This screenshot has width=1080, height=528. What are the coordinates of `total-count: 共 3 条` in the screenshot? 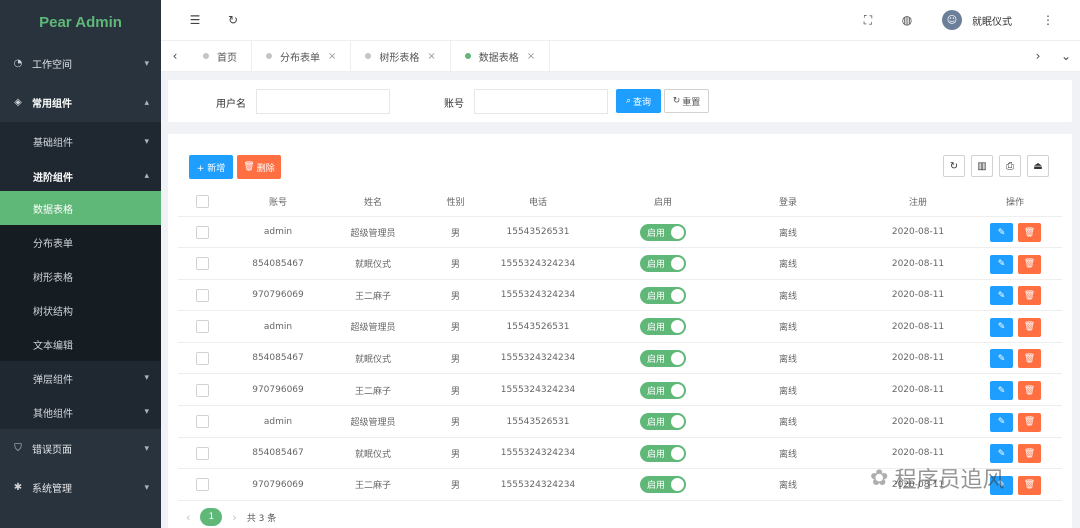 It's located at (261, 518).